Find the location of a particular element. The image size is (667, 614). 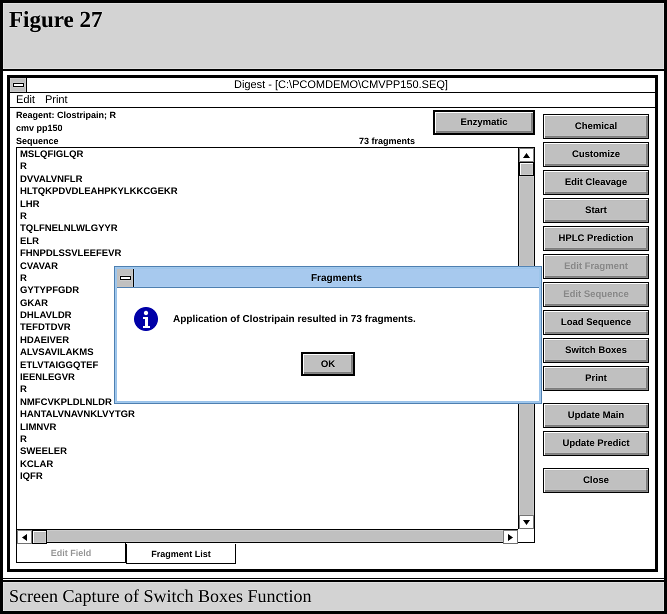

info-icon is located at coordinates (146, 319).